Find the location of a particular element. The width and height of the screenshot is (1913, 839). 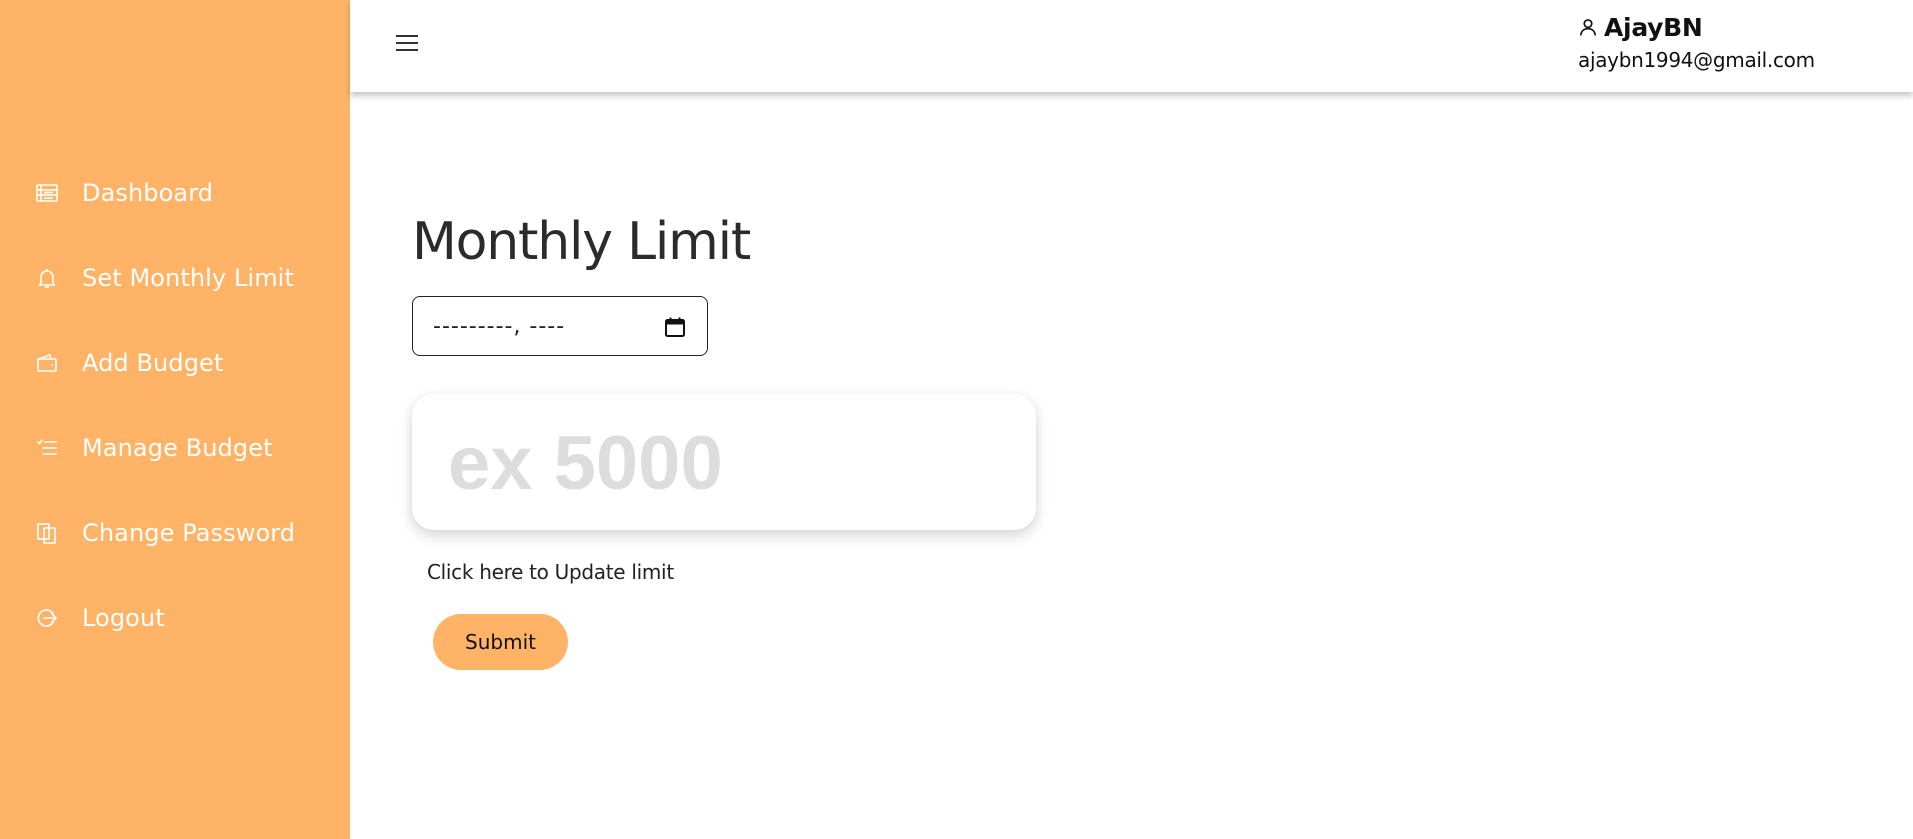

sidebar-item-label: Set Monthly Limit is located at coordinates (188, 277).